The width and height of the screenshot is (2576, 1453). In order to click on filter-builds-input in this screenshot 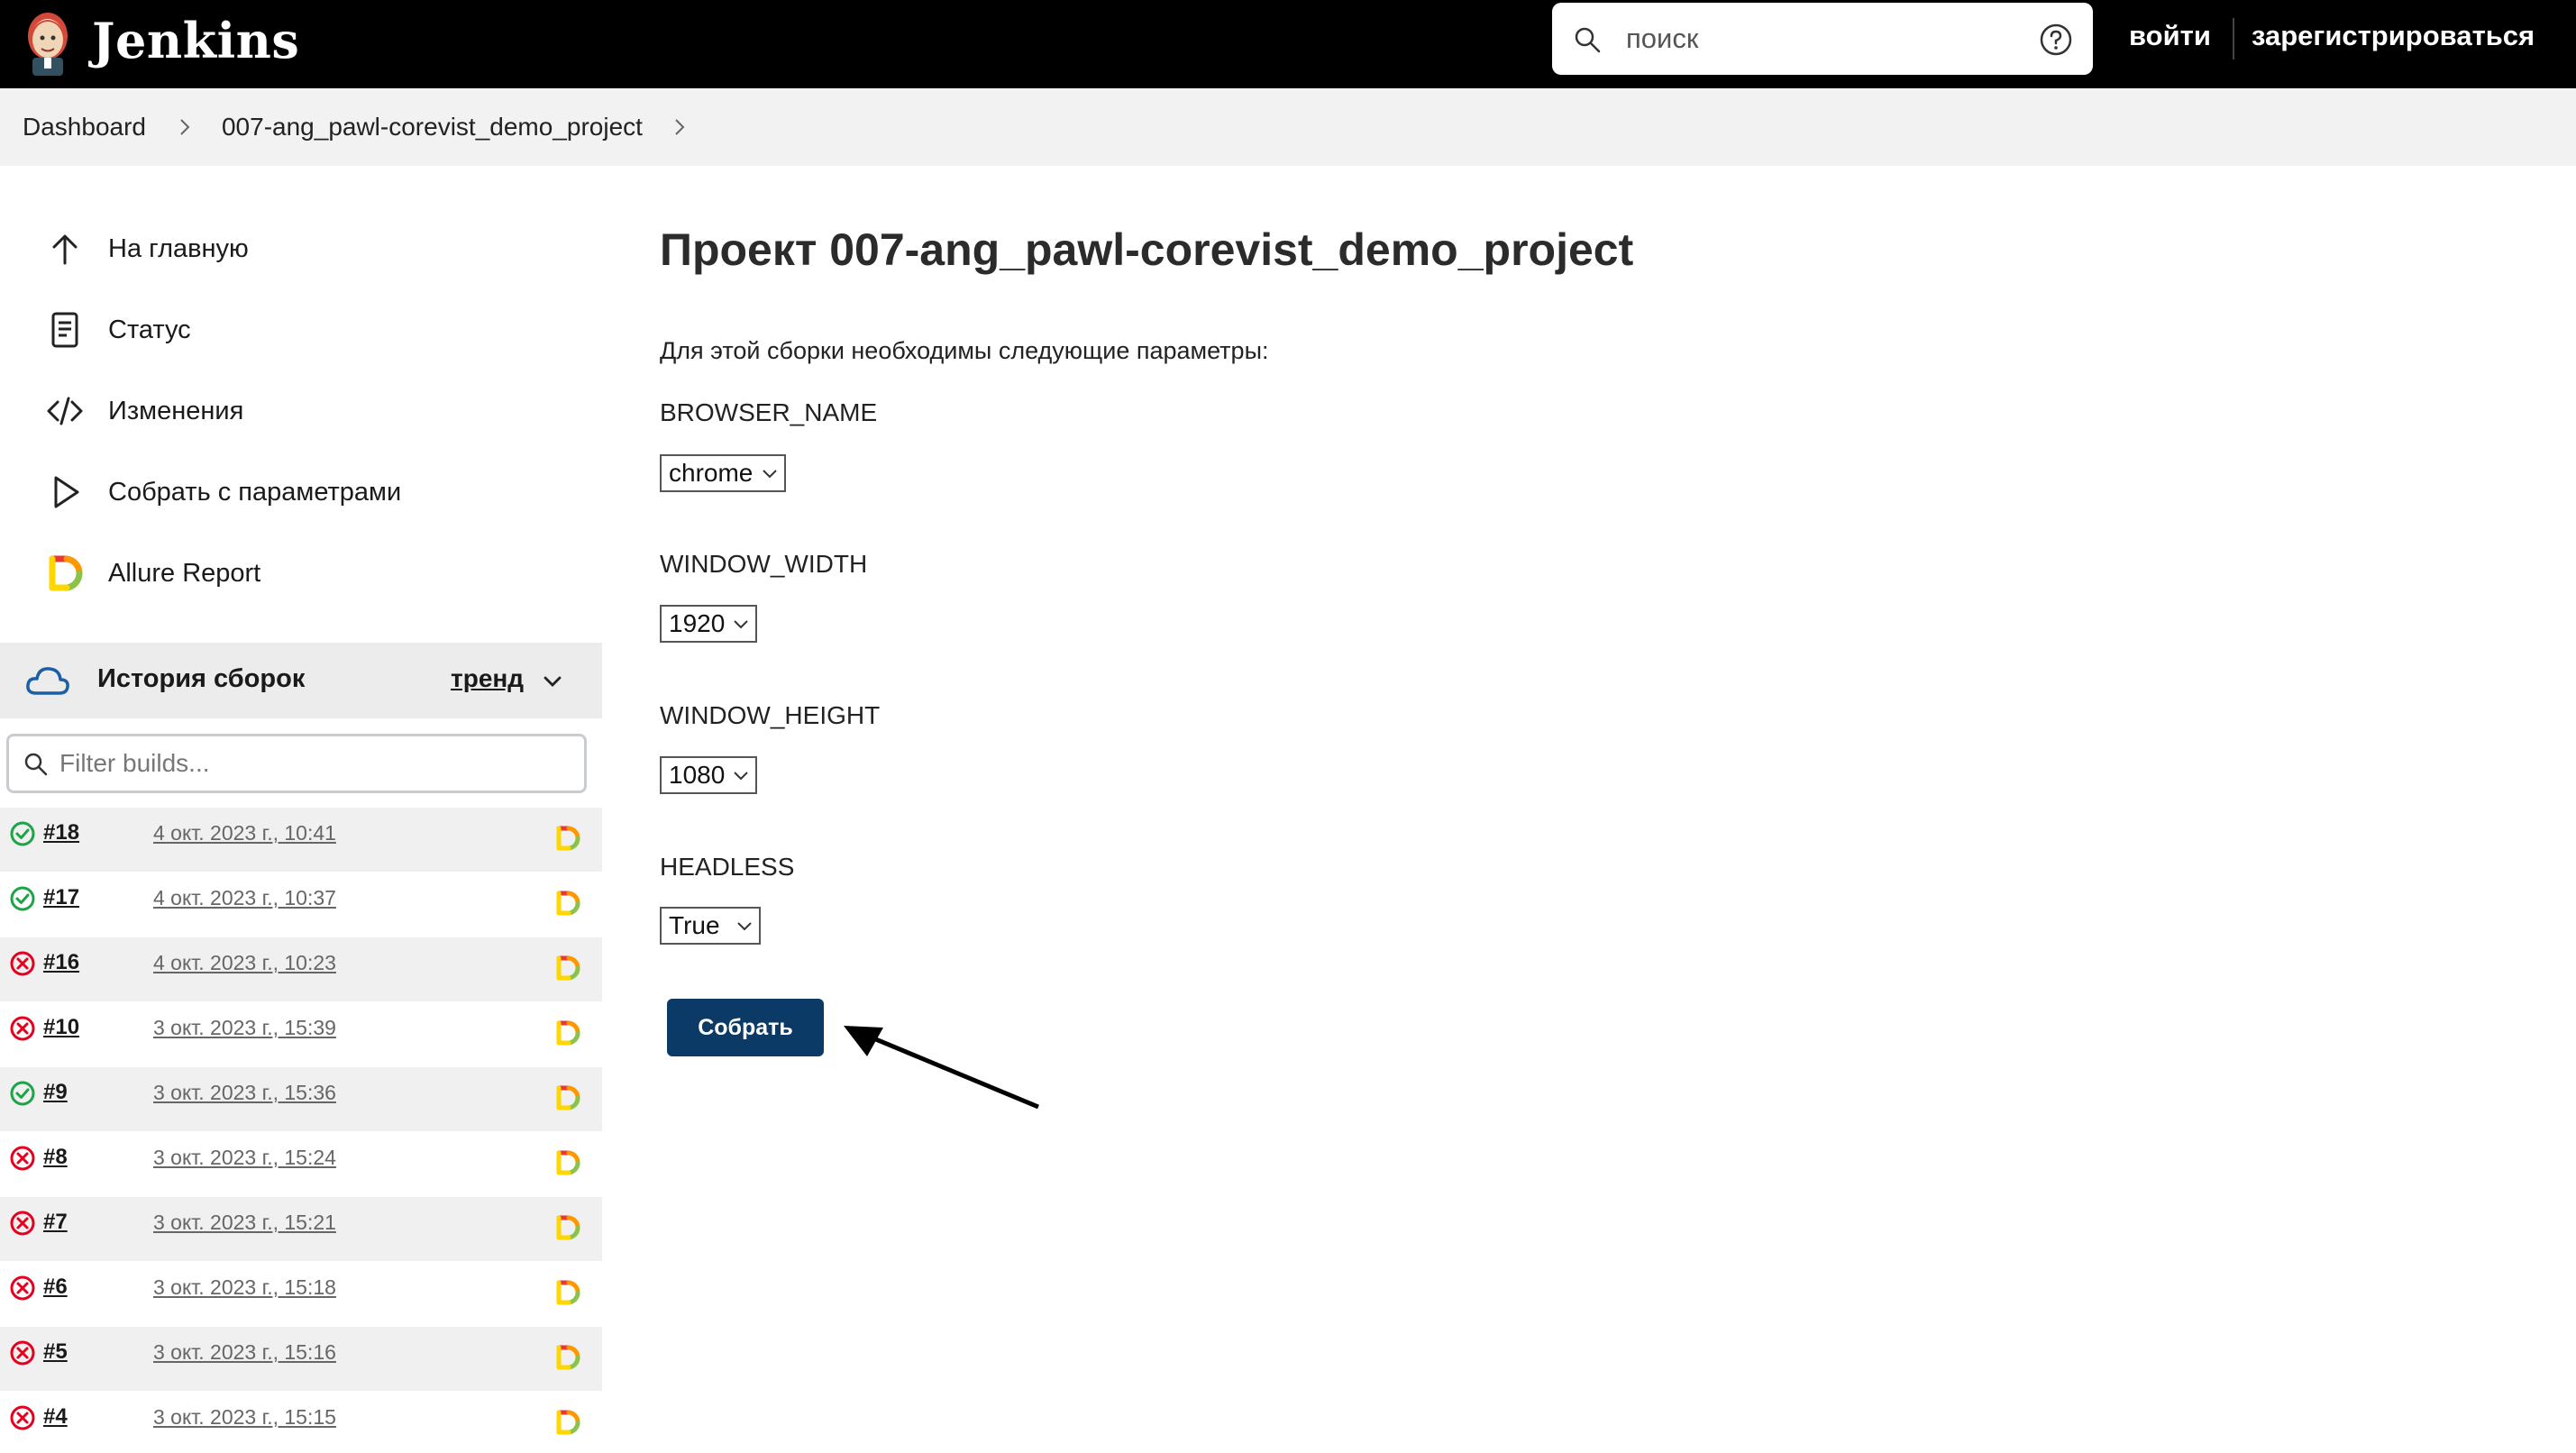, I will do `click(311, 763)`.